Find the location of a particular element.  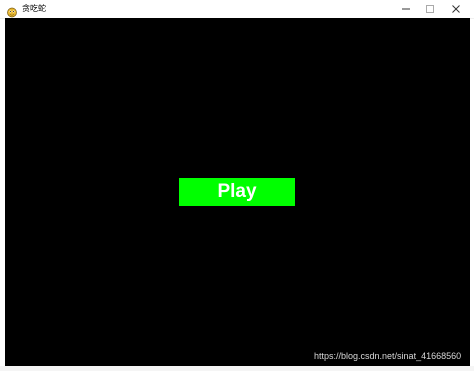

window-title: 贪吃蛇 is located at coordinates (34, 8).